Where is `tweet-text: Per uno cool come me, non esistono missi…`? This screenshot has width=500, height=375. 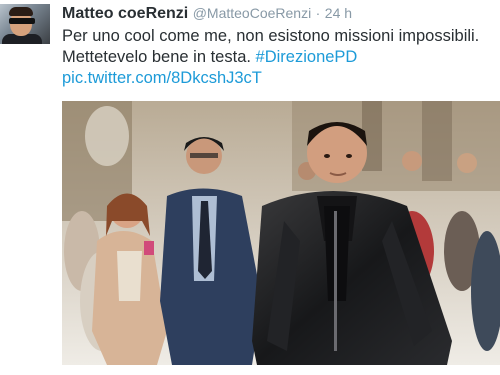
tweet-text: Per uno cool come me, non esistono missi… is located at coordinates (278, 57).